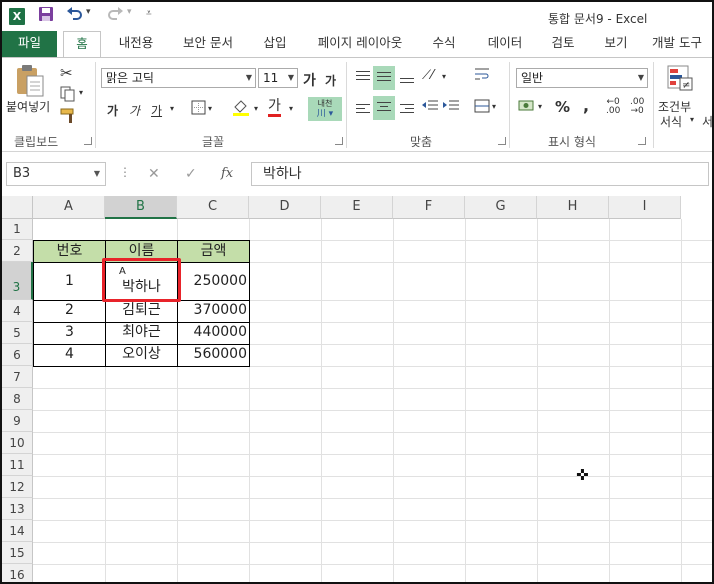 The height and width of the screenshot is (584, 714). I want to click on copy-dropdown-icon: ▾, so click(81, 92).